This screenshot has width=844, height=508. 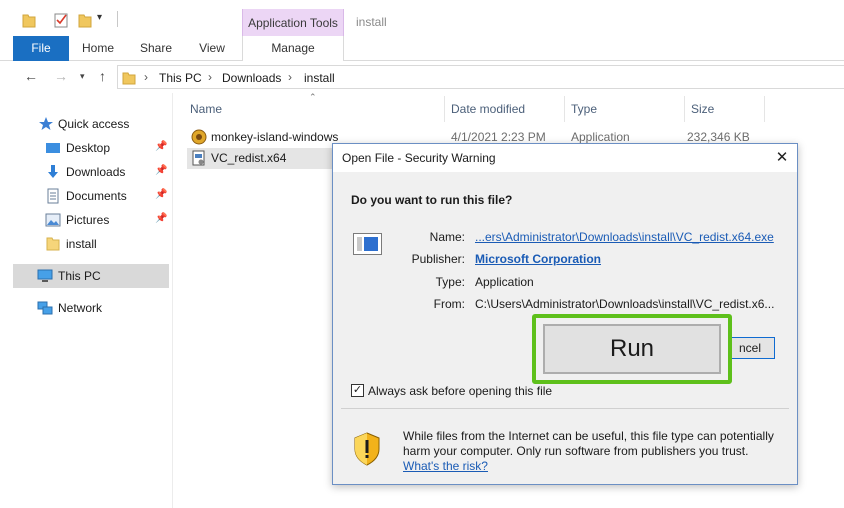 I want to click on column-header-type: Type, so click(x=584, y=109).